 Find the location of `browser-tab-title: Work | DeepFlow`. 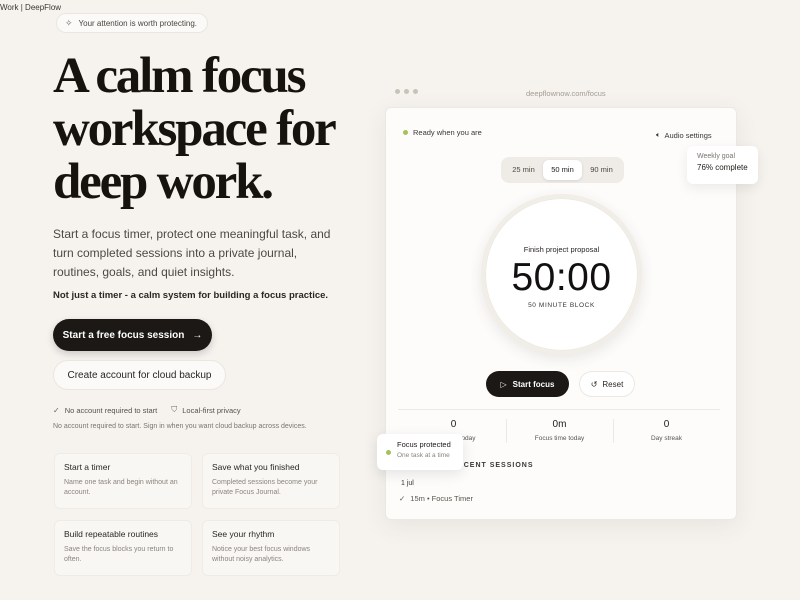

browser-tab-title: Work | DeepFlow is located at coordinates (31, 7).